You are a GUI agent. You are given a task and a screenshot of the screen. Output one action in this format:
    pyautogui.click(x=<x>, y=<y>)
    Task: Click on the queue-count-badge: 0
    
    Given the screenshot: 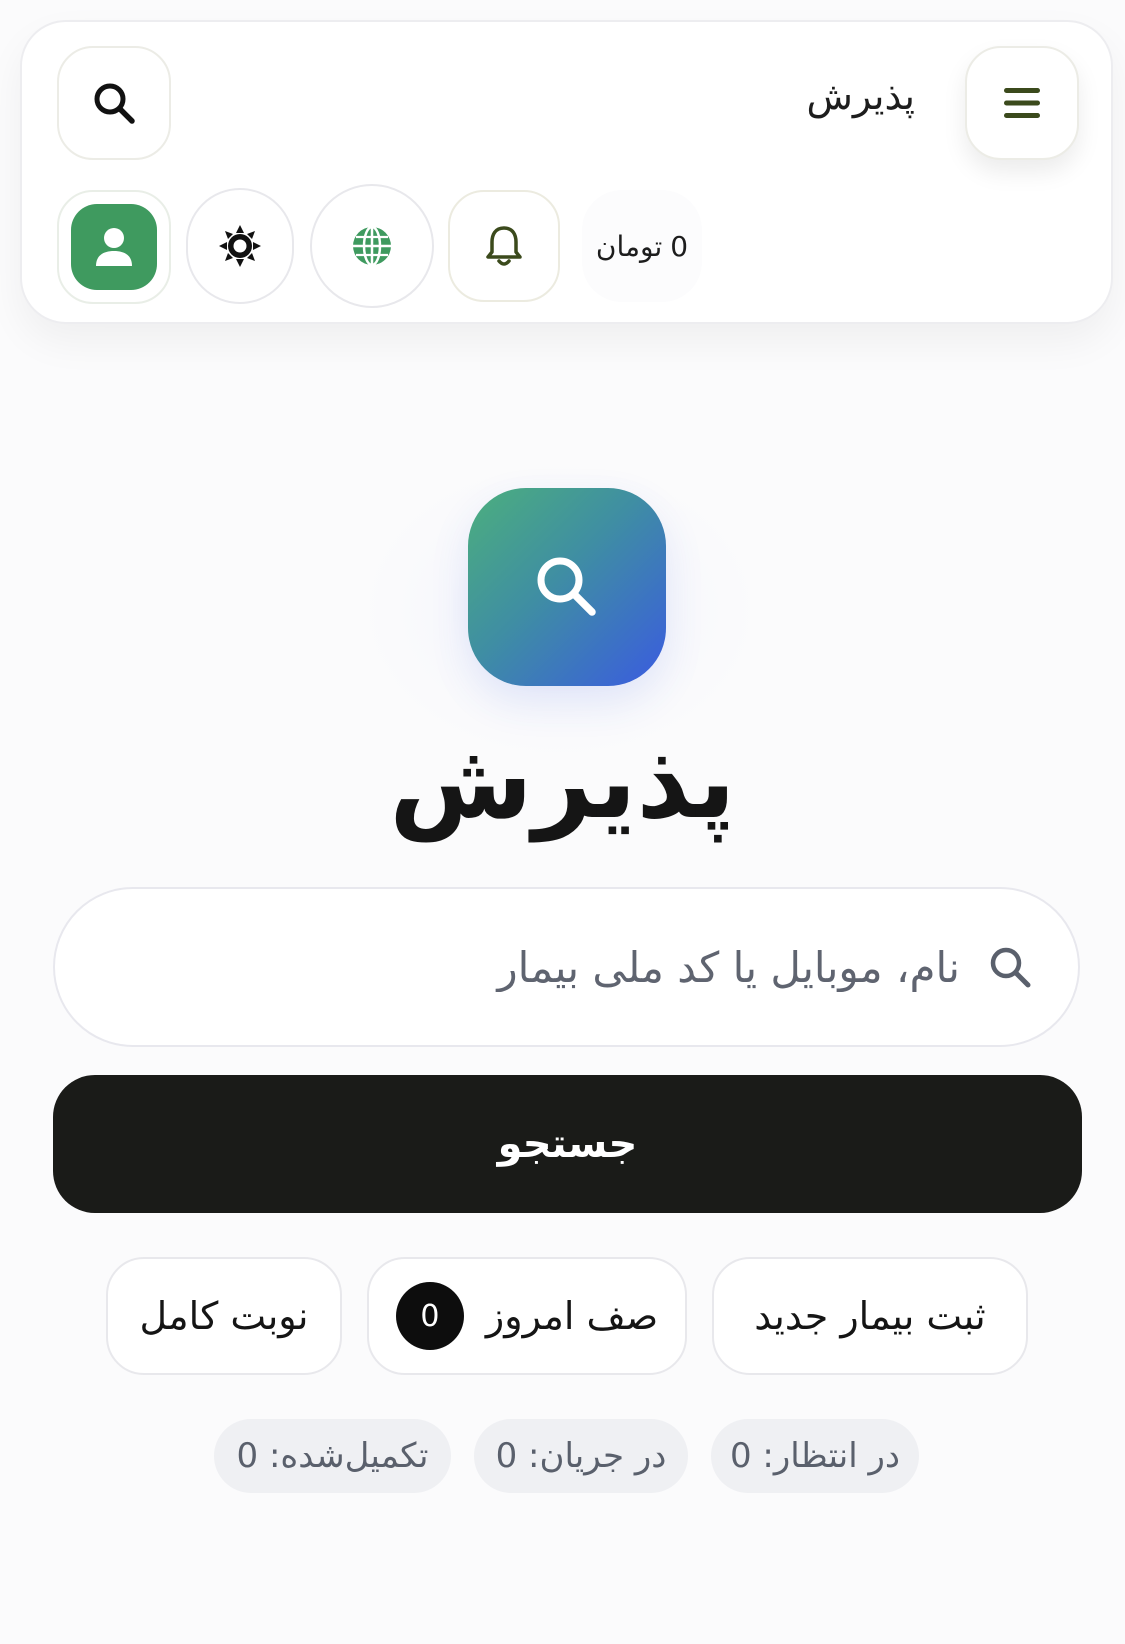 What is the action you would take?
    pyautogui.click(x=429, y=1316)
    